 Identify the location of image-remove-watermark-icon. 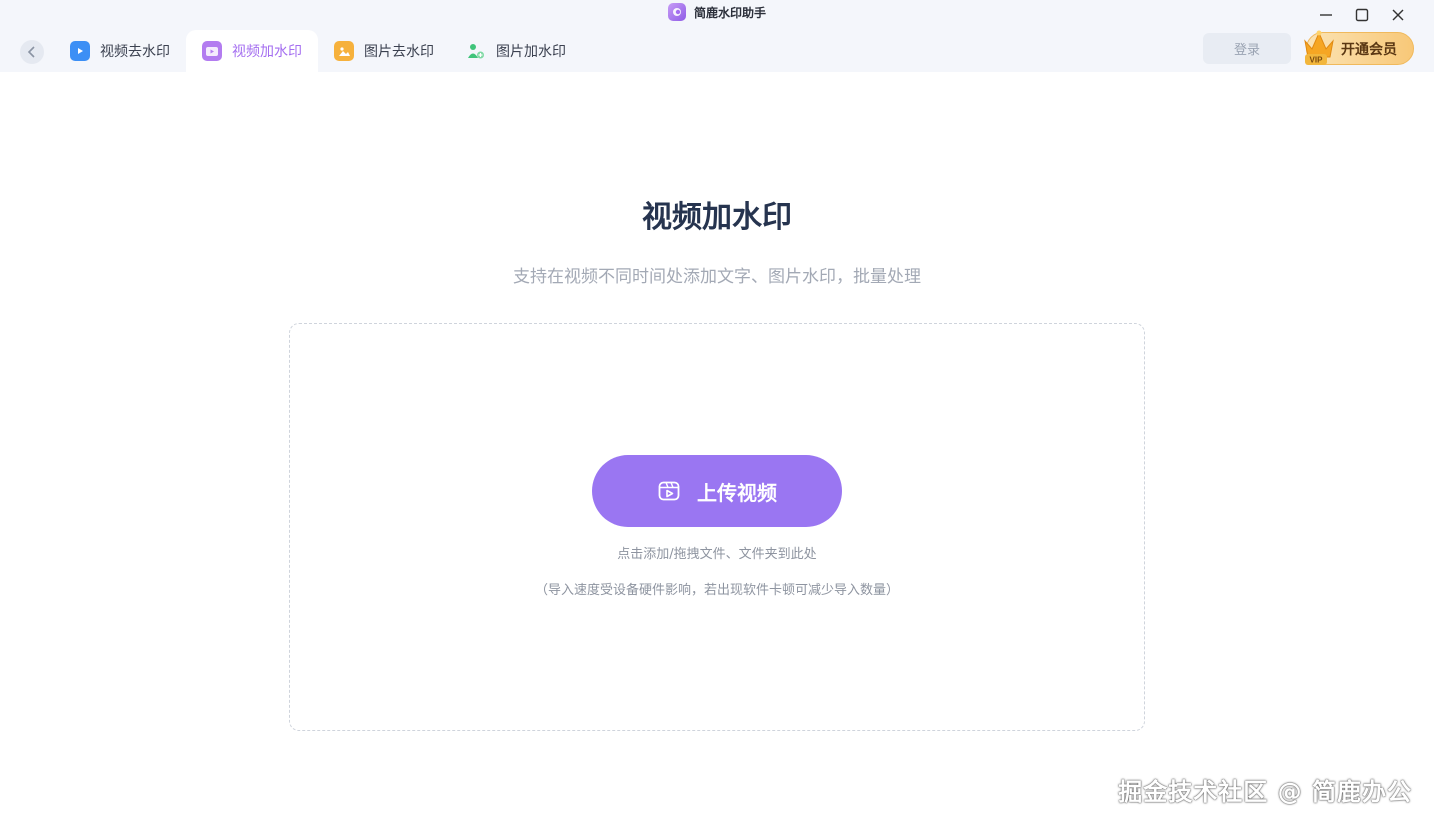
(344, 51).